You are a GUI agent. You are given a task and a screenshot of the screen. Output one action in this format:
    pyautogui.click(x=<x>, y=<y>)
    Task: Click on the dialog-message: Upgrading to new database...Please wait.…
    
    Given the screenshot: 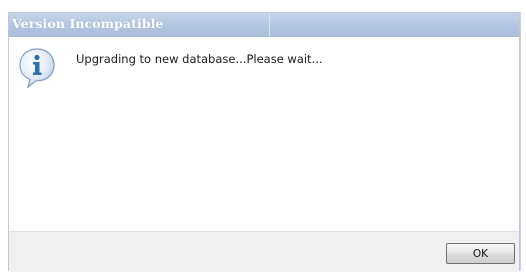 What is the action you would take?
    pyautogui.click(x=199, y=59)
    